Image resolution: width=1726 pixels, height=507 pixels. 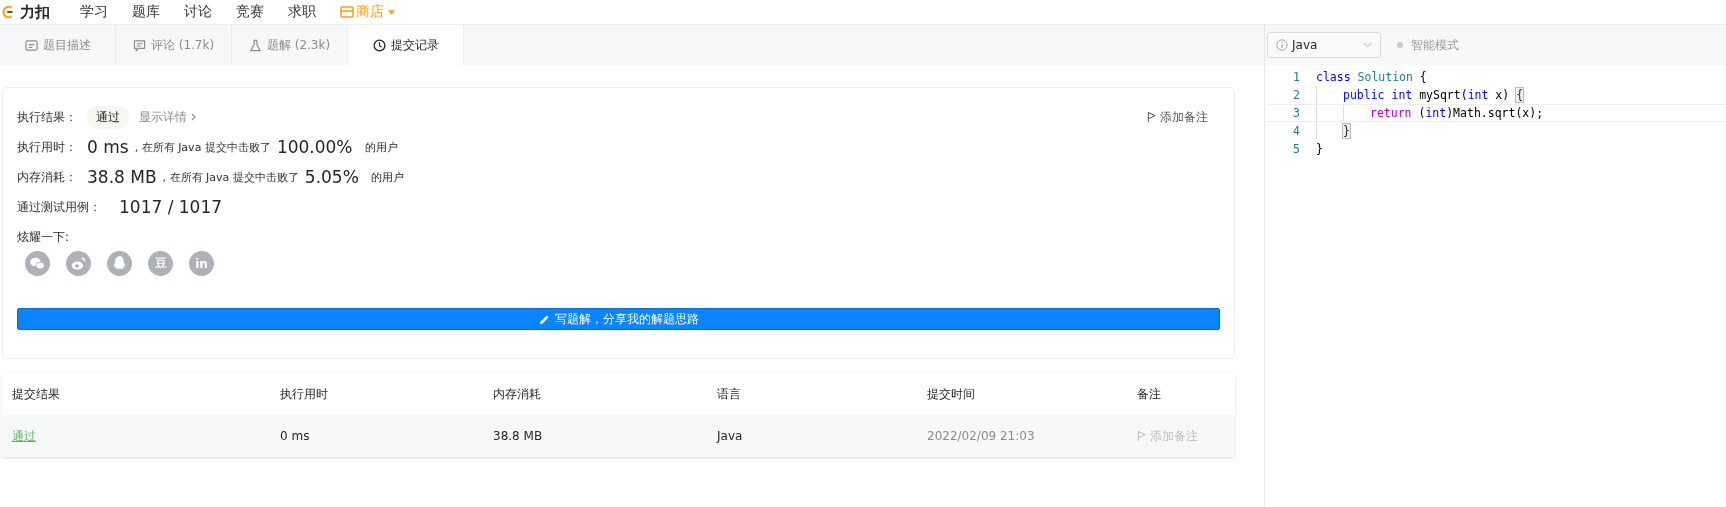 I want to click on table-cell-text: 2022/02/09 21:03, so click(x=981, y=436).